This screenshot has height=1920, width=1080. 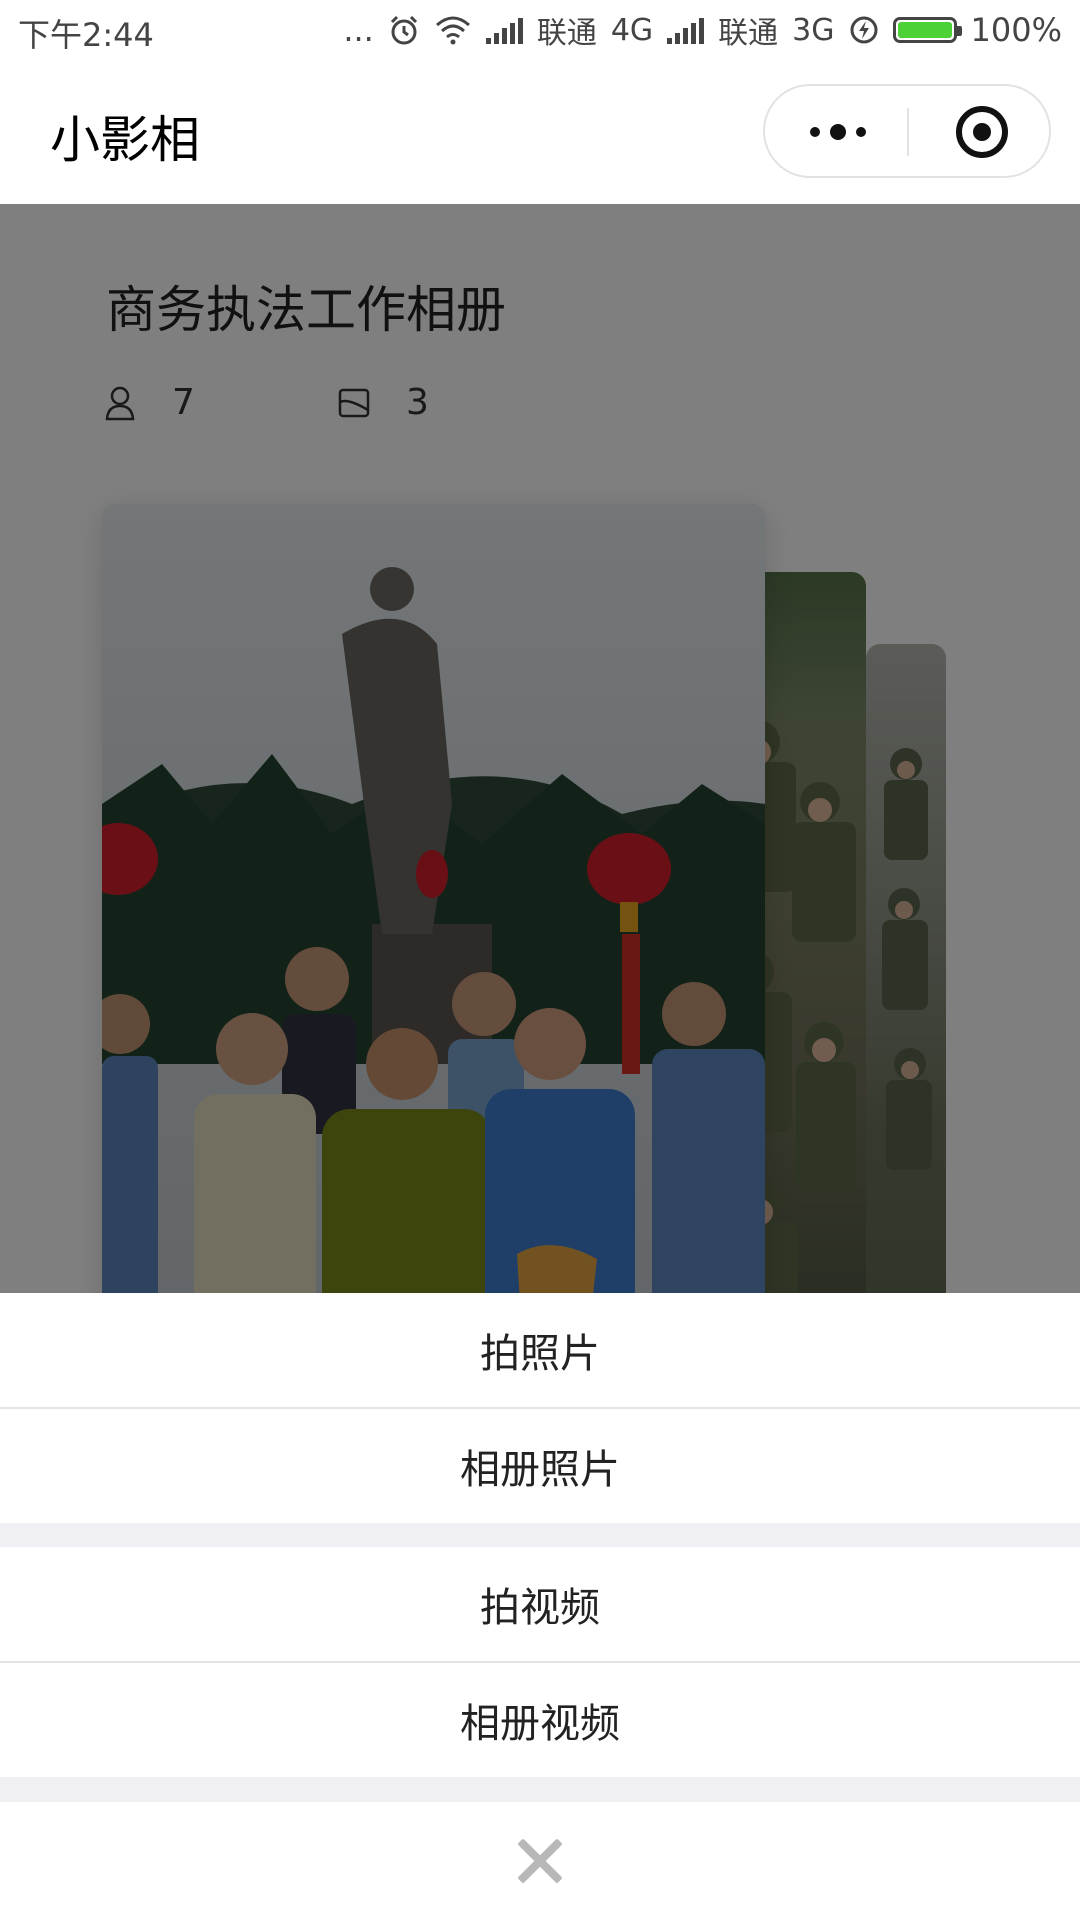 What do you see at coordinates (632, 30) in the screenshot?
I see `network-type-1: 4G` at bounding box center [632, 30].